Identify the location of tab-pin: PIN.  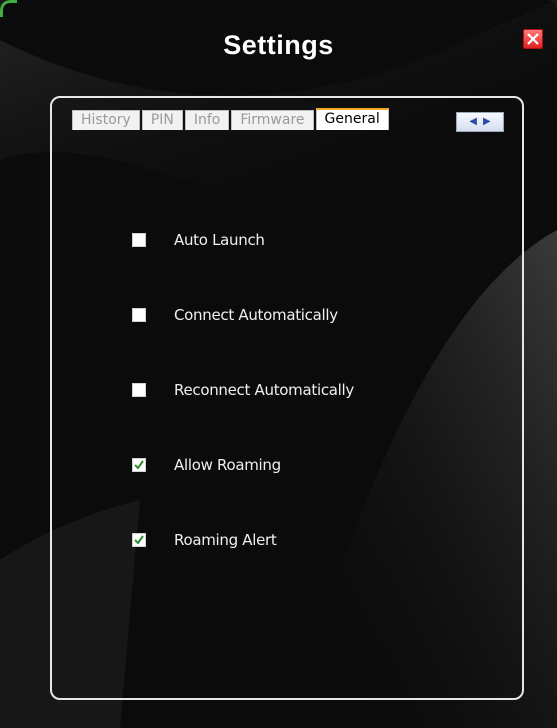
(162, 120).